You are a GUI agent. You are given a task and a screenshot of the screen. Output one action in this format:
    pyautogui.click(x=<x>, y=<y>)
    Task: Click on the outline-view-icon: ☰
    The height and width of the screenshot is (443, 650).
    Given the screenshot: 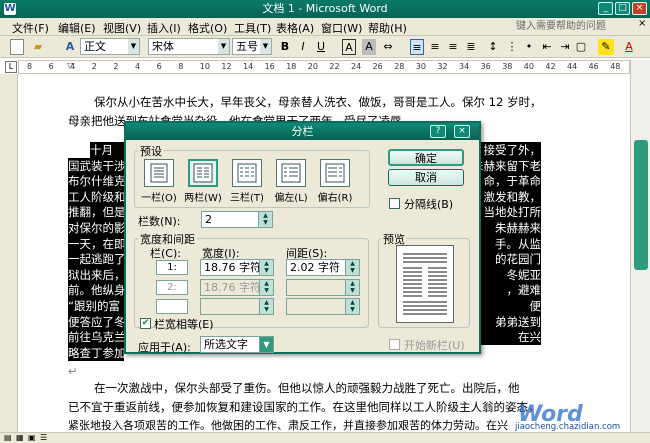 What is the action you would take?
    pyautogui.click(x=43, y=437)
    